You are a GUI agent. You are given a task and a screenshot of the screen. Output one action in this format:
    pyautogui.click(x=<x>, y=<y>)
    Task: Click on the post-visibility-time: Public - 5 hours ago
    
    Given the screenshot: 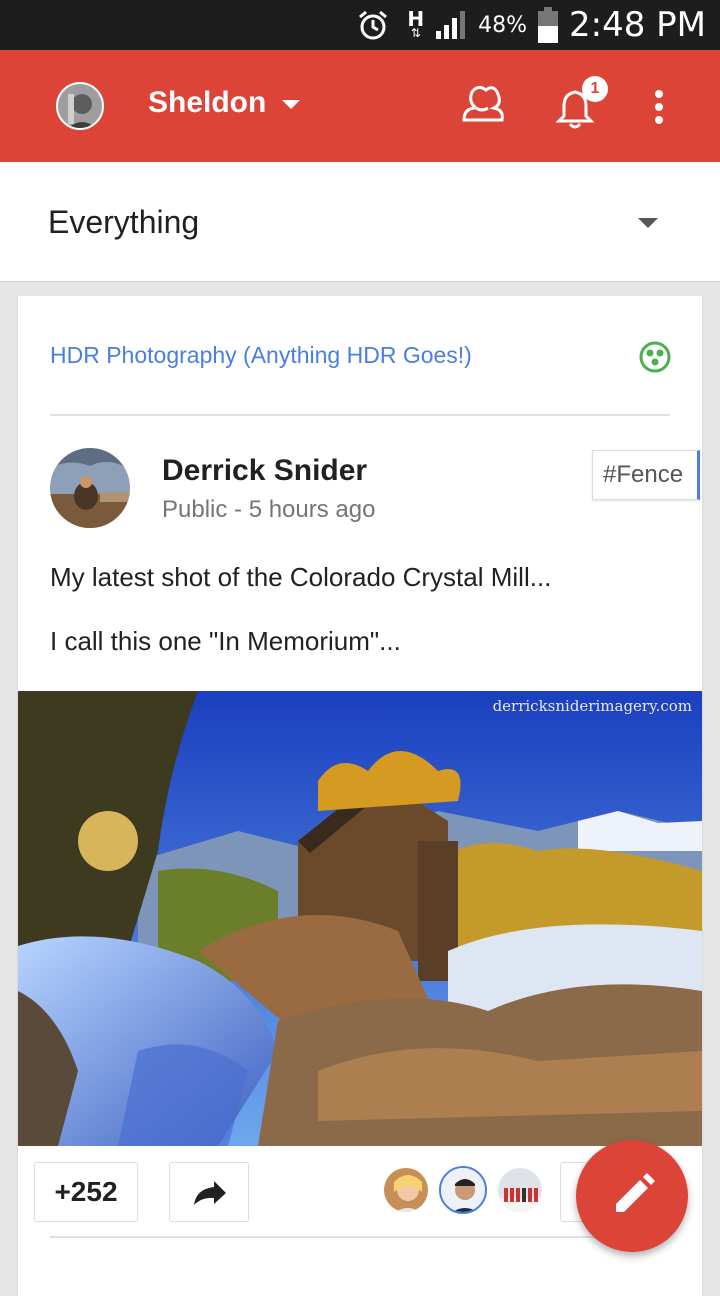 What is the action you would take?
    pyautogui.click(x=269, y=509)
    